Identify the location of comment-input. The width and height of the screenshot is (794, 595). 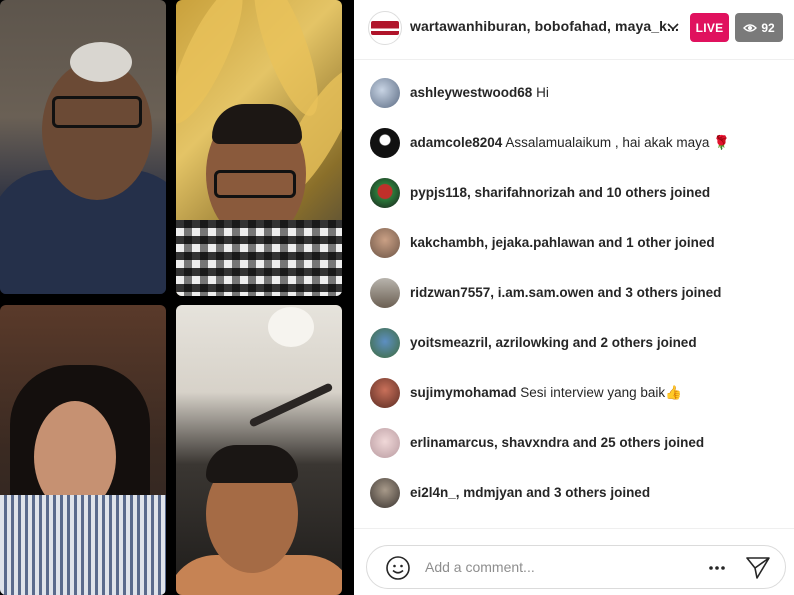
(560, 567).